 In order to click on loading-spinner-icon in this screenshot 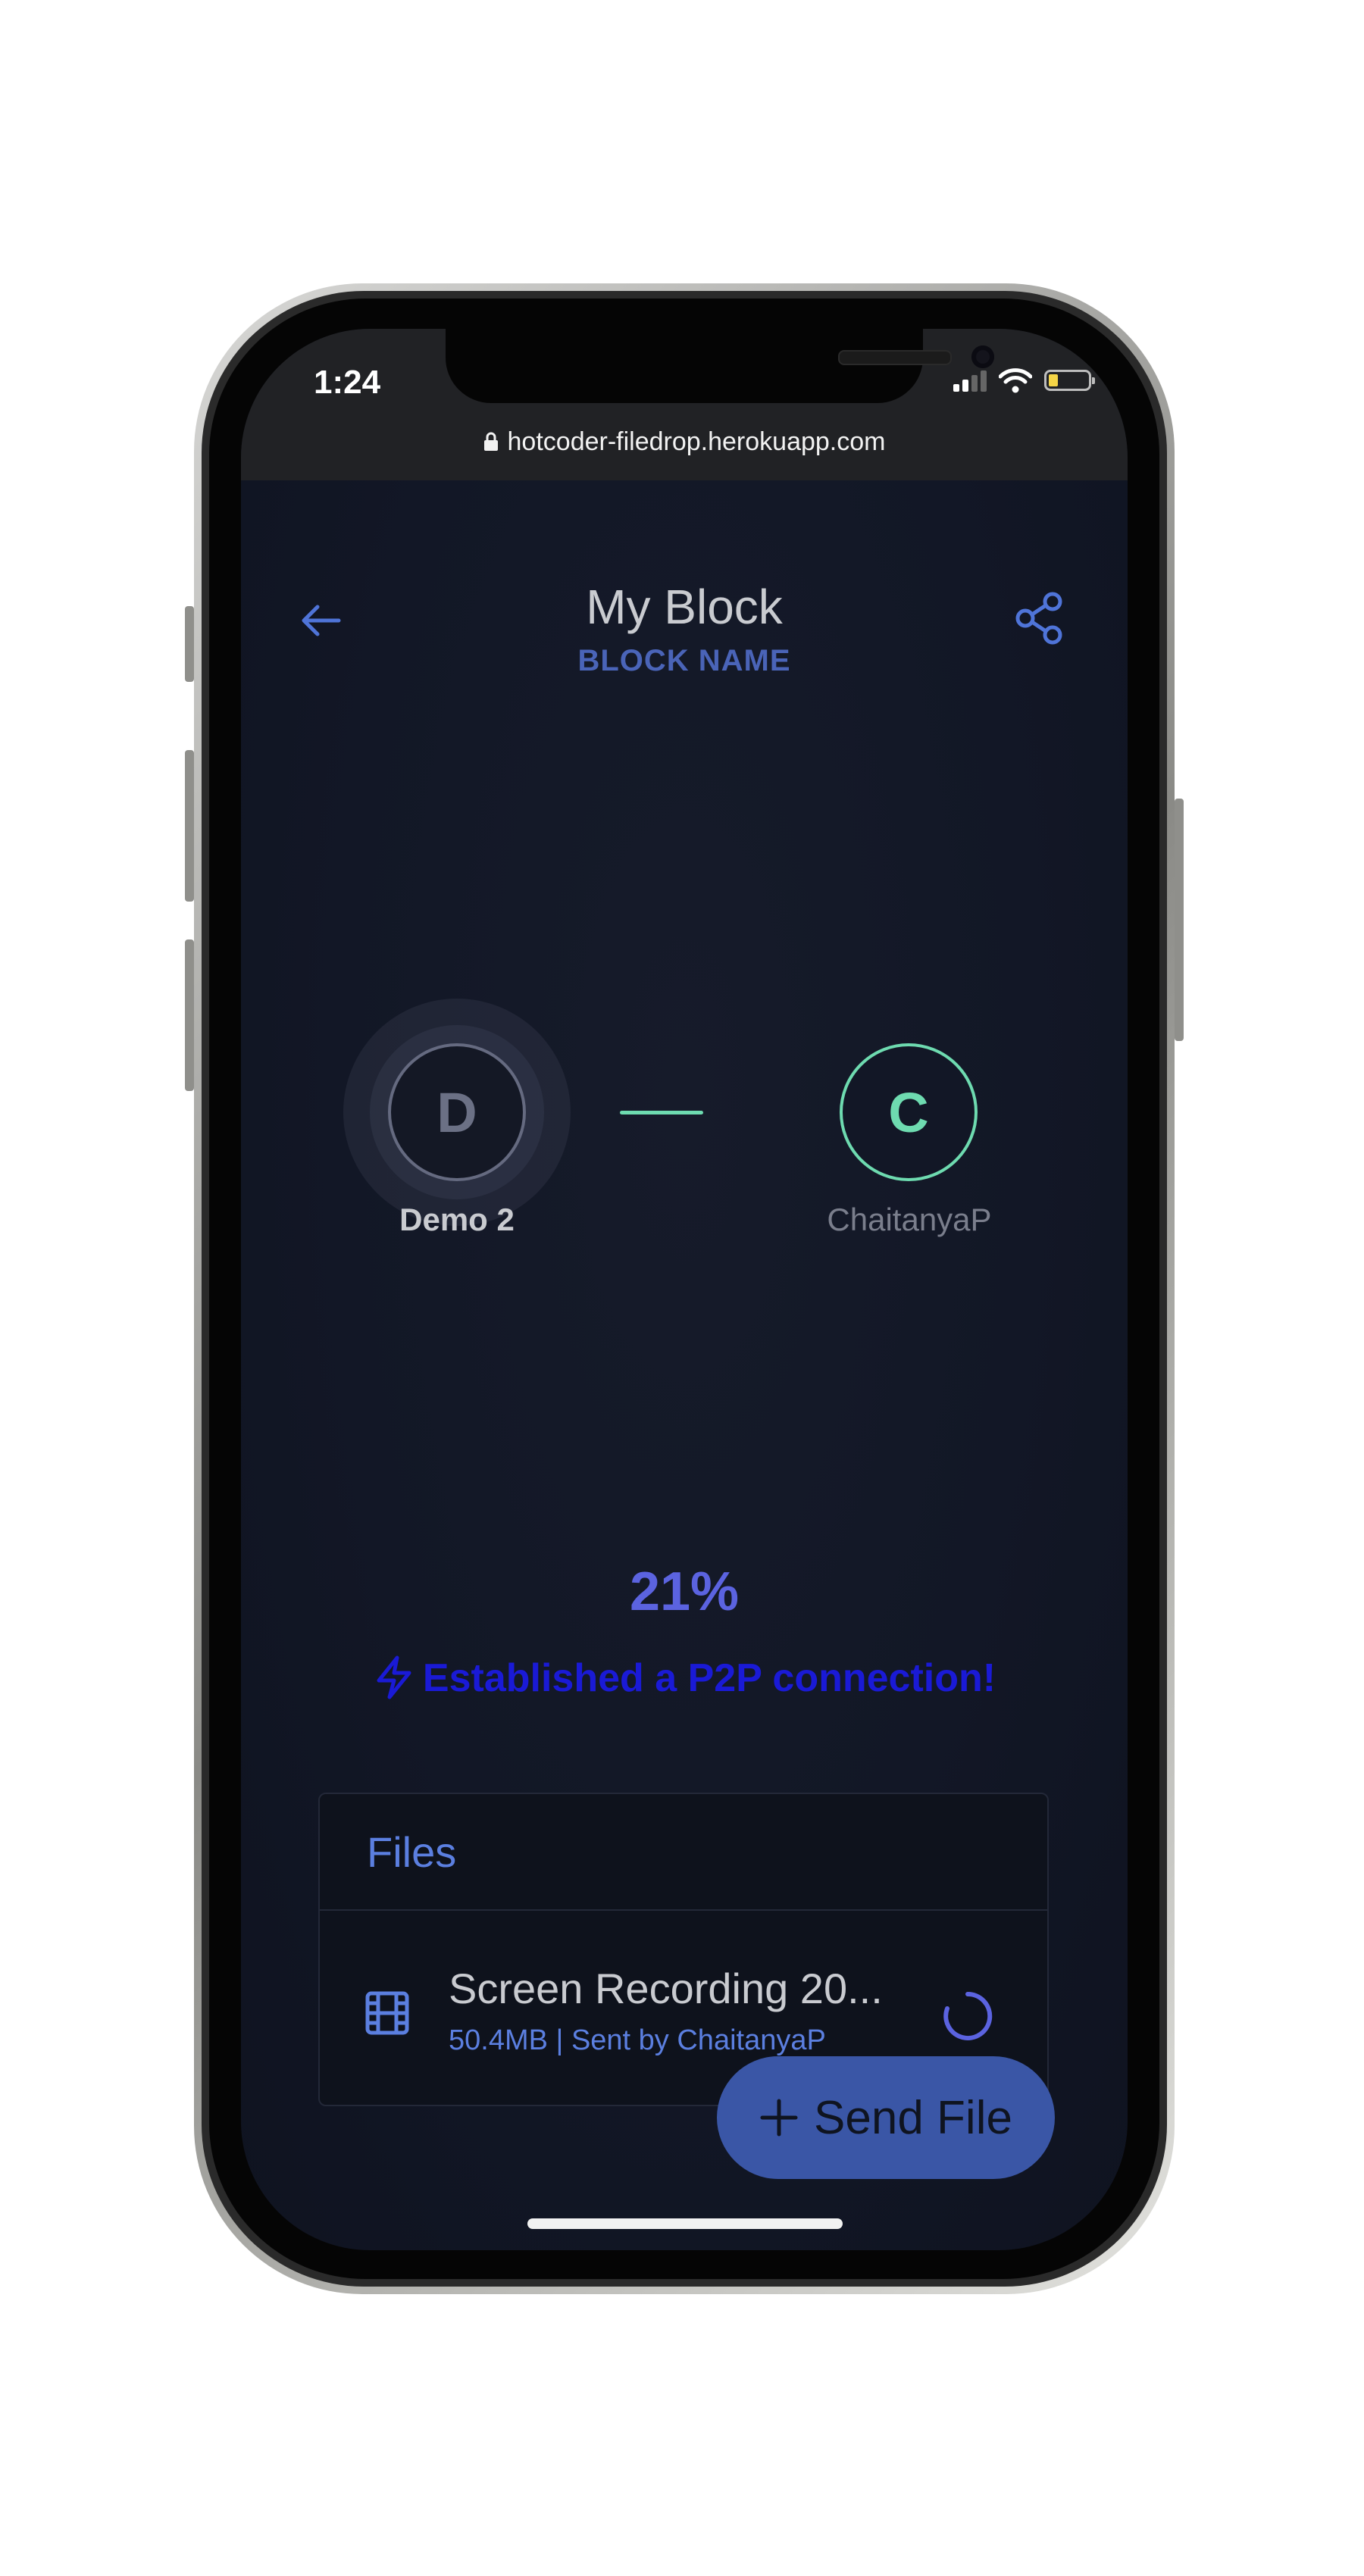, I will do `click(968, 2016)`.